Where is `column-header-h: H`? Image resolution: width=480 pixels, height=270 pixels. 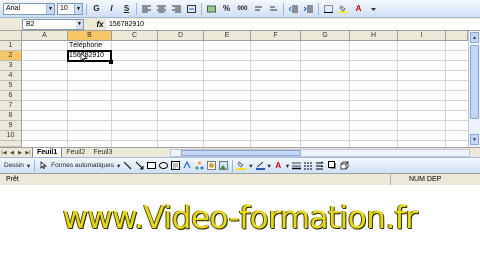 column-header-h: H is located at coordinates (374, 36).